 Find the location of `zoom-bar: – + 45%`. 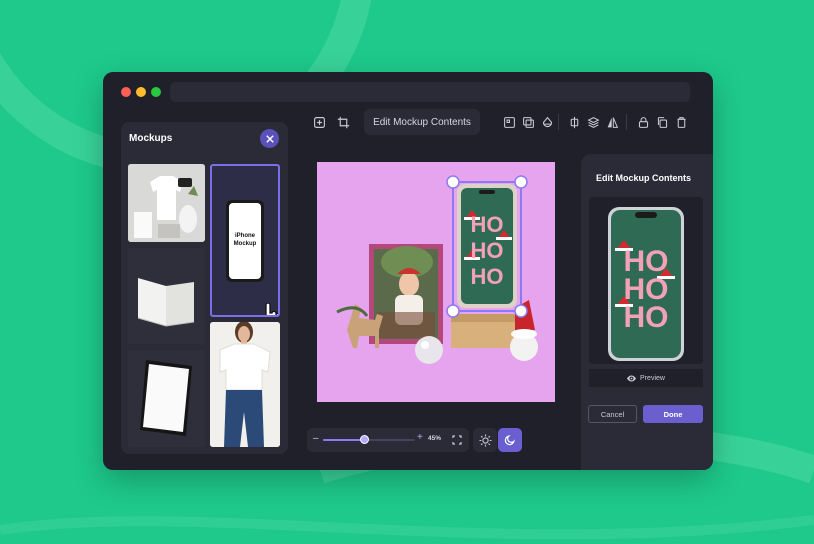

zoom-bar: – + 45% is located at coordinates (388, 440).